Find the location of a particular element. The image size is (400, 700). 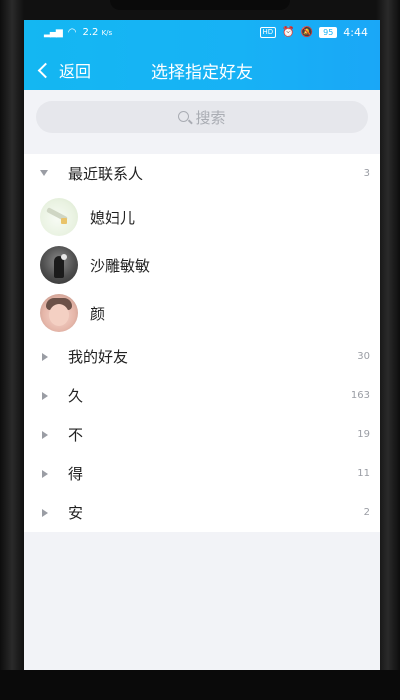

contact-item: 颜 is located at coordinates (202, 313).